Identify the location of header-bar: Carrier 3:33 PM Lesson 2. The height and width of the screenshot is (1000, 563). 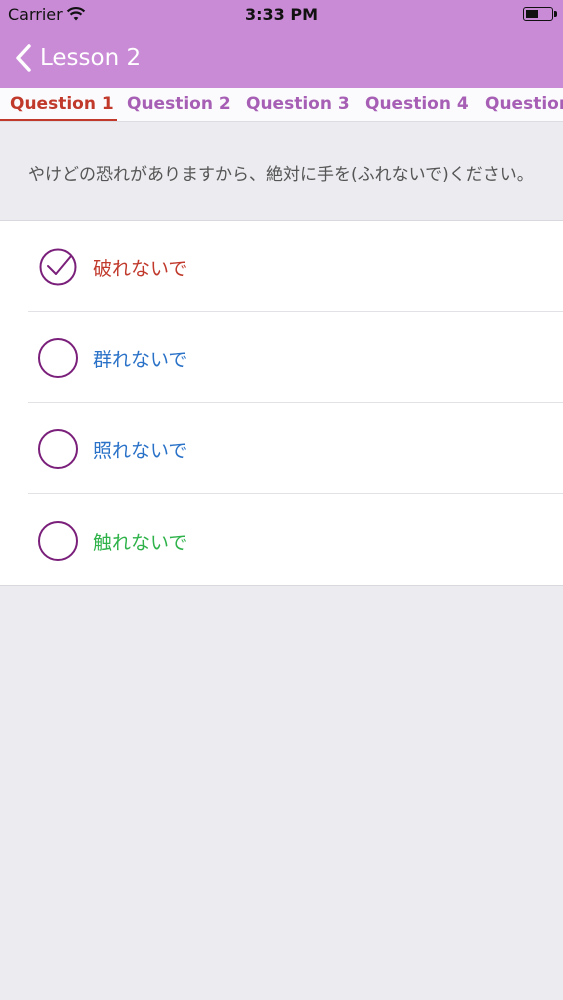
(281, 44).